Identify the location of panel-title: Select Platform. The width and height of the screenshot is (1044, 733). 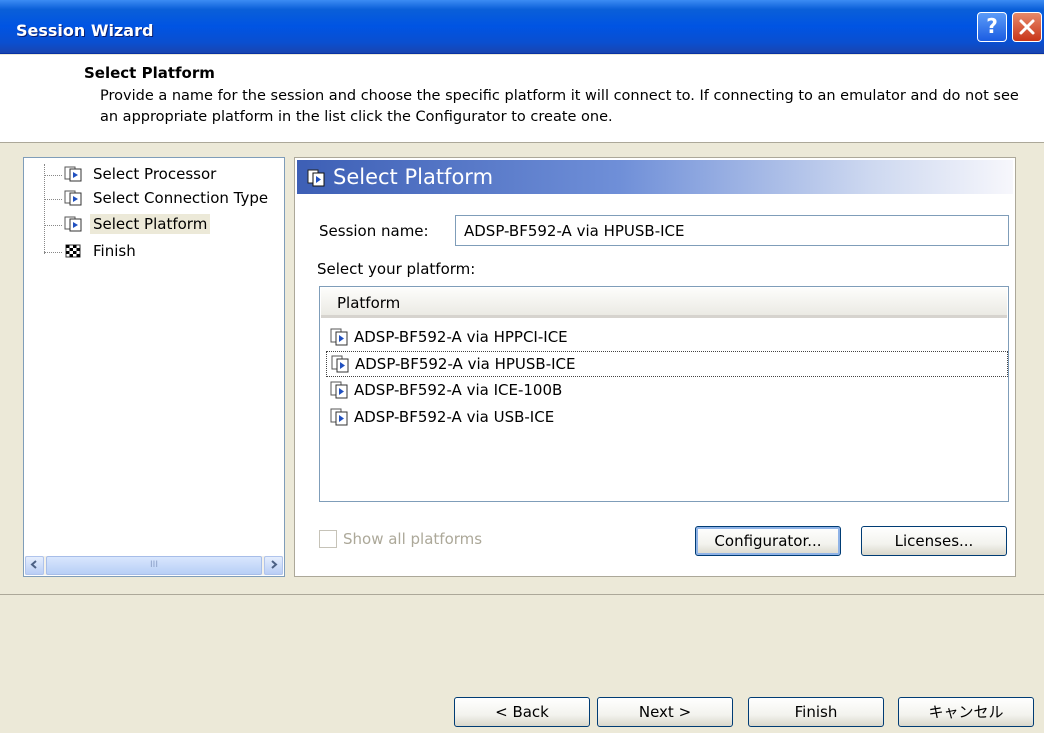
(413, 177).